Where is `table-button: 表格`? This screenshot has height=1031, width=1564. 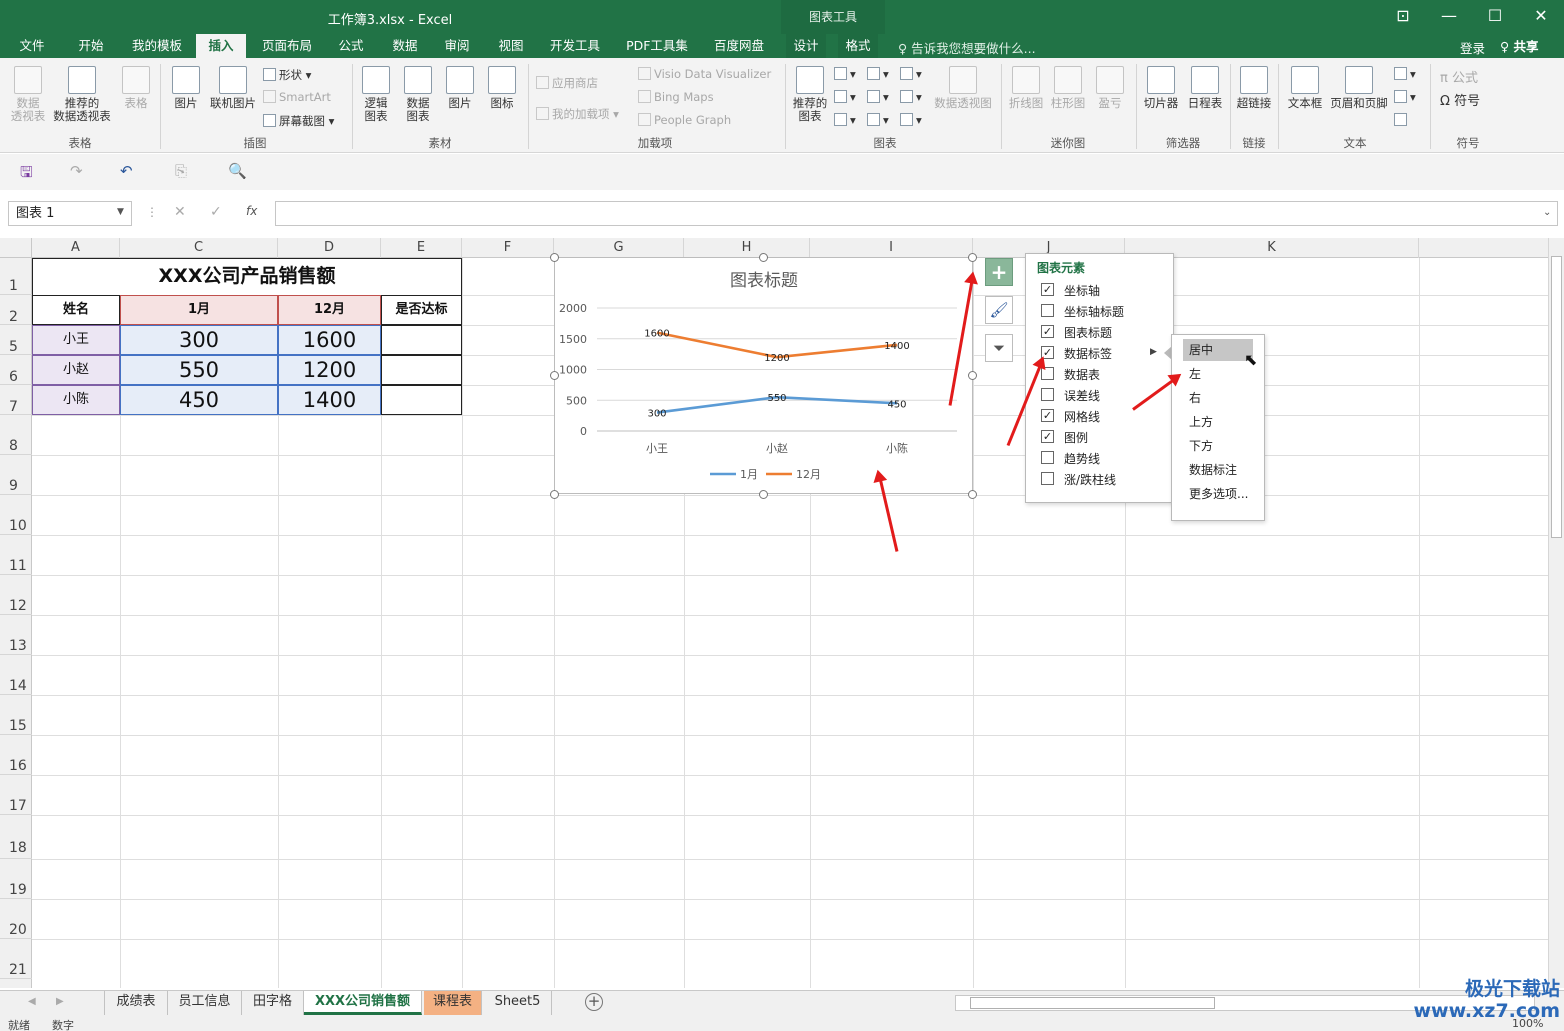 table-button: 表格 is located at coordinates (136, 88).